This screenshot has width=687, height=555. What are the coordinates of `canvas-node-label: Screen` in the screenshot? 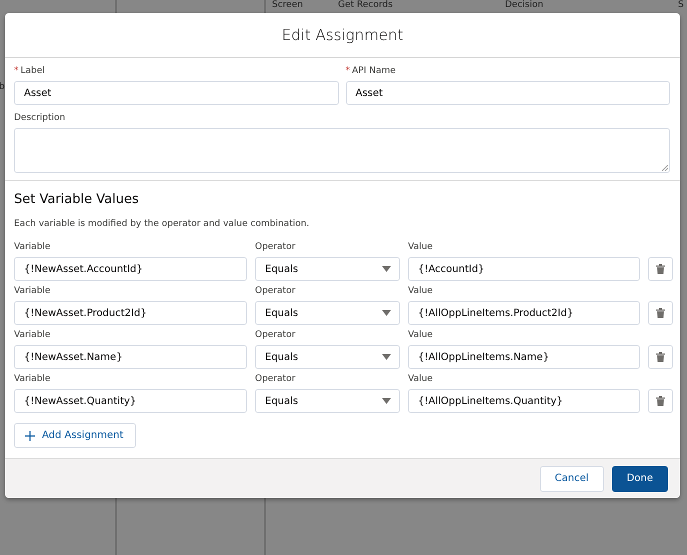 It's located at (287, 5).